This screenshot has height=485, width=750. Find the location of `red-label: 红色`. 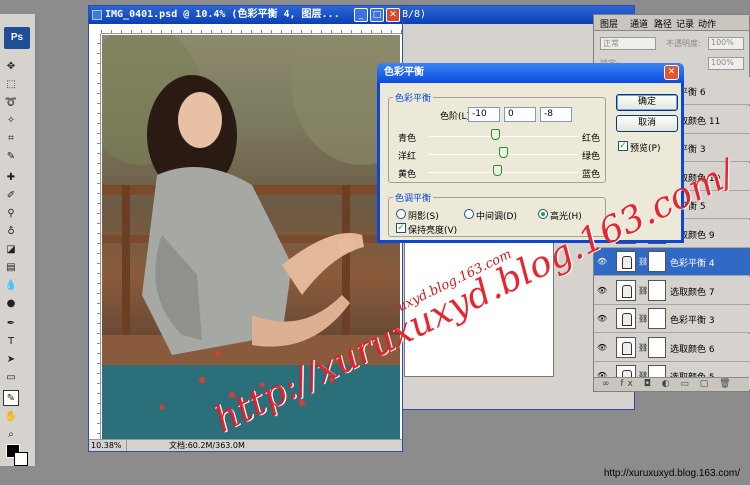

red-label: 红色 is located at coordinates (591, 139).